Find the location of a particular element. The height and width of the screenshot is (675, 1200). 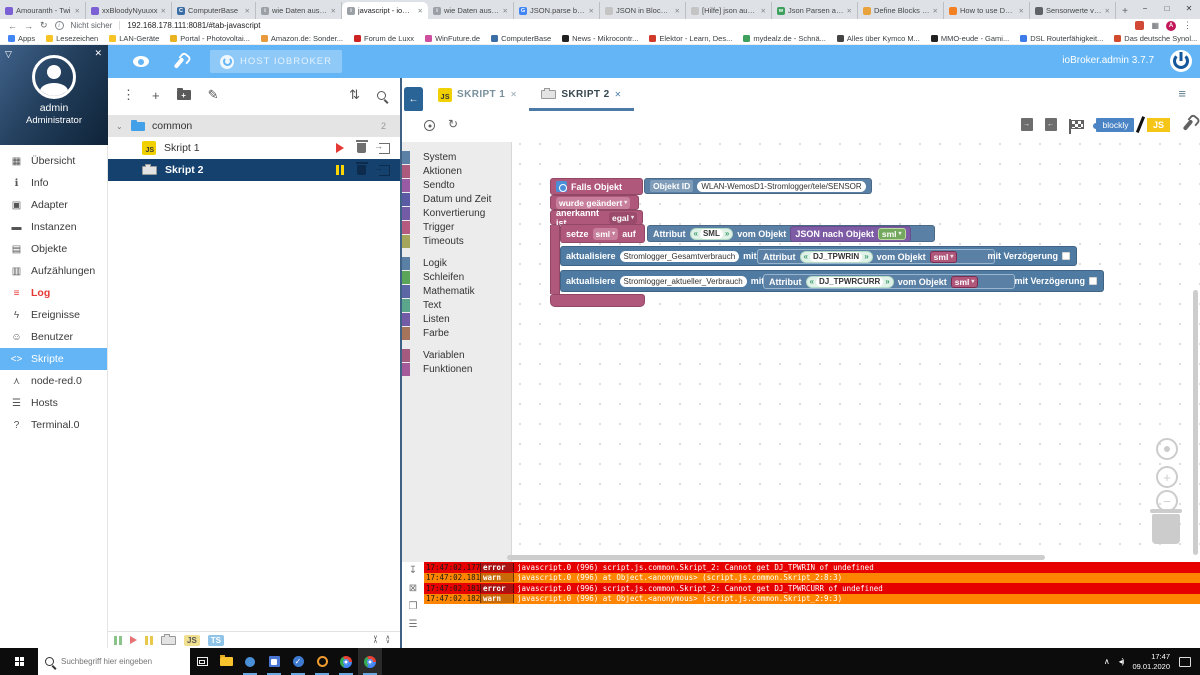

toolbox-category: Text is located at coordinates (456, 305).